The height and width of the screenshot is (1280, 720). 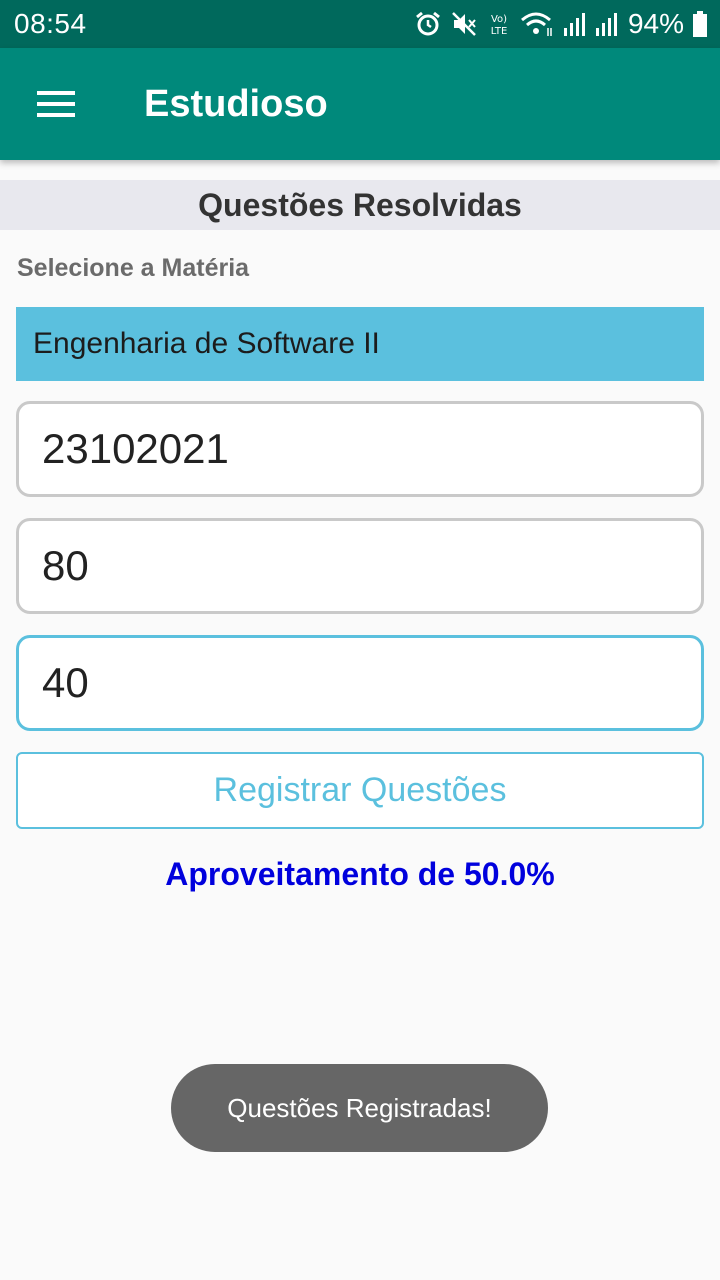 What do you see at coordinates (537, 24) in the screenshot?
I see `wifi-icon` at bounding box center [537, 24].